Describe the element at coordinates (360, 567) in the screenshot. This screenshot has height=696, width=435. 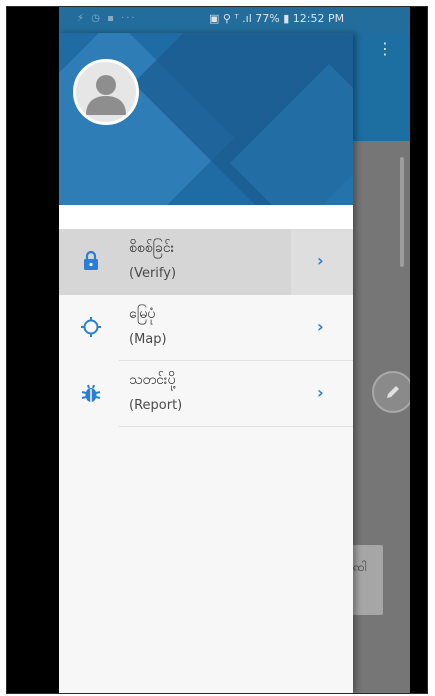
I see `app-card-text: ꩡါ` at that location.